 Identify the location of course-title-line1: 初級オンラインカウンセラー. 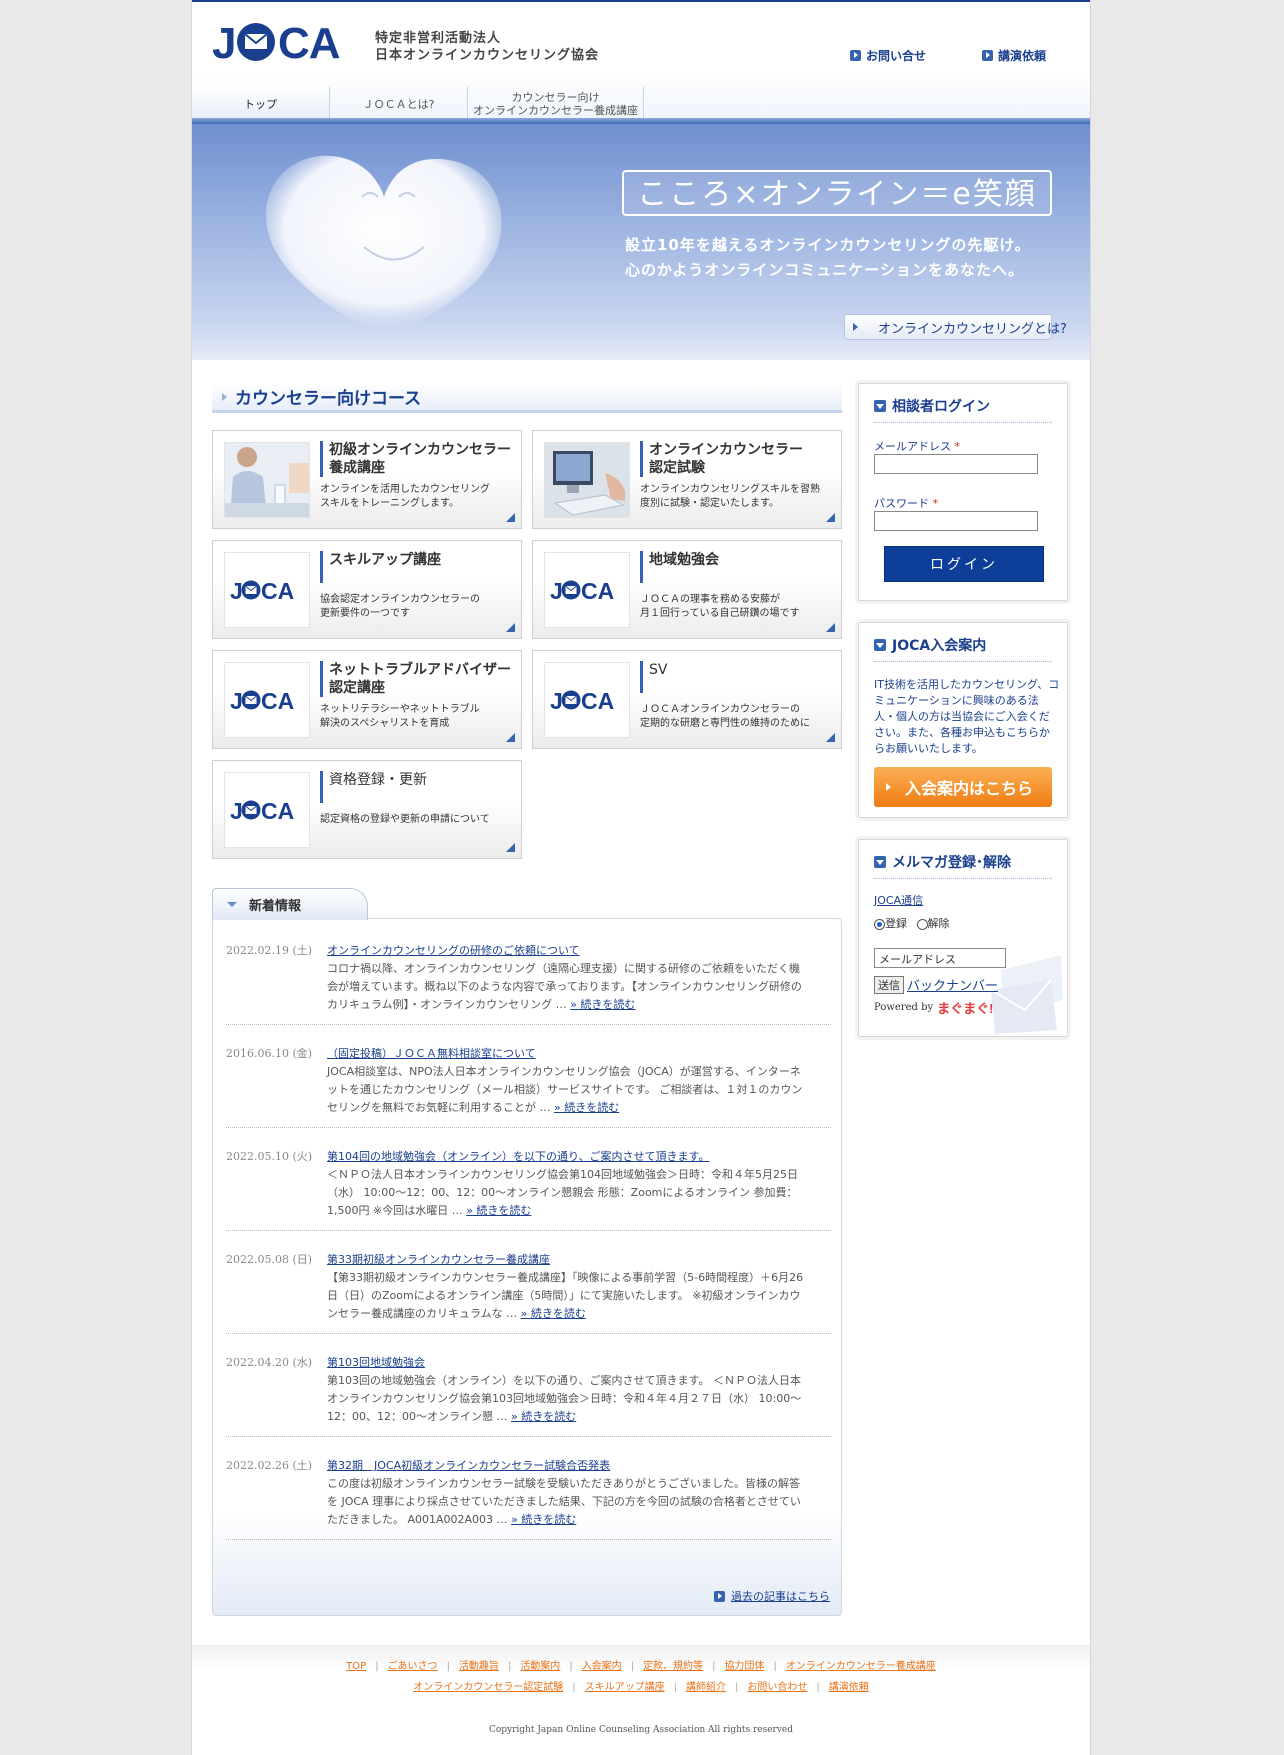
(420, 450).